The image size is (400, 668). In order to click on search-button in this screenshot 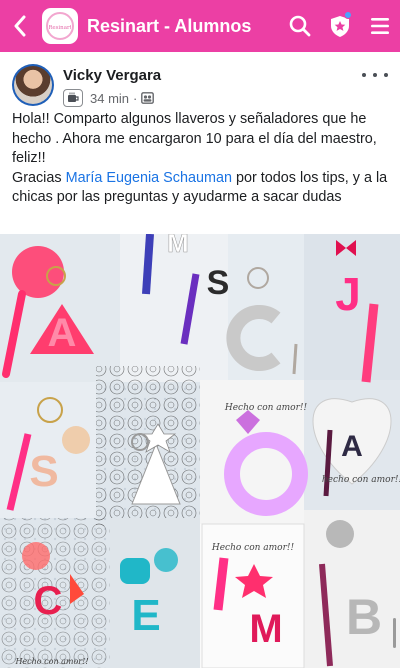, I will do `click(300, 26)`.